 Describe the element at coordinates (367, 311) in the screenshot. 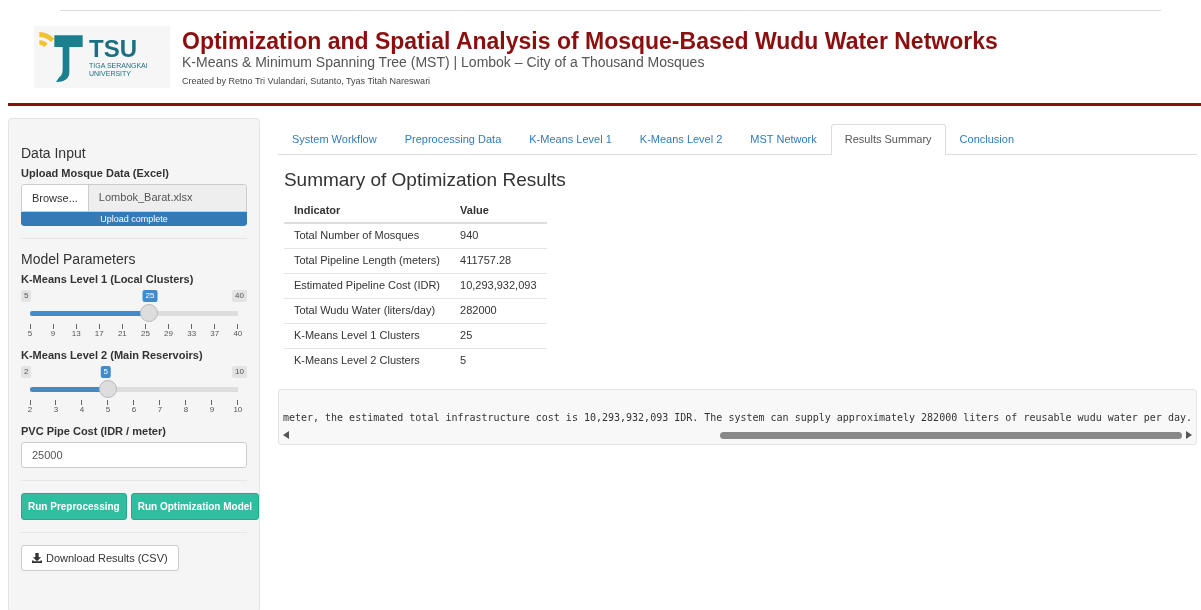

I see `table-cell: Total Wudu Water (liters/day)` at that location.